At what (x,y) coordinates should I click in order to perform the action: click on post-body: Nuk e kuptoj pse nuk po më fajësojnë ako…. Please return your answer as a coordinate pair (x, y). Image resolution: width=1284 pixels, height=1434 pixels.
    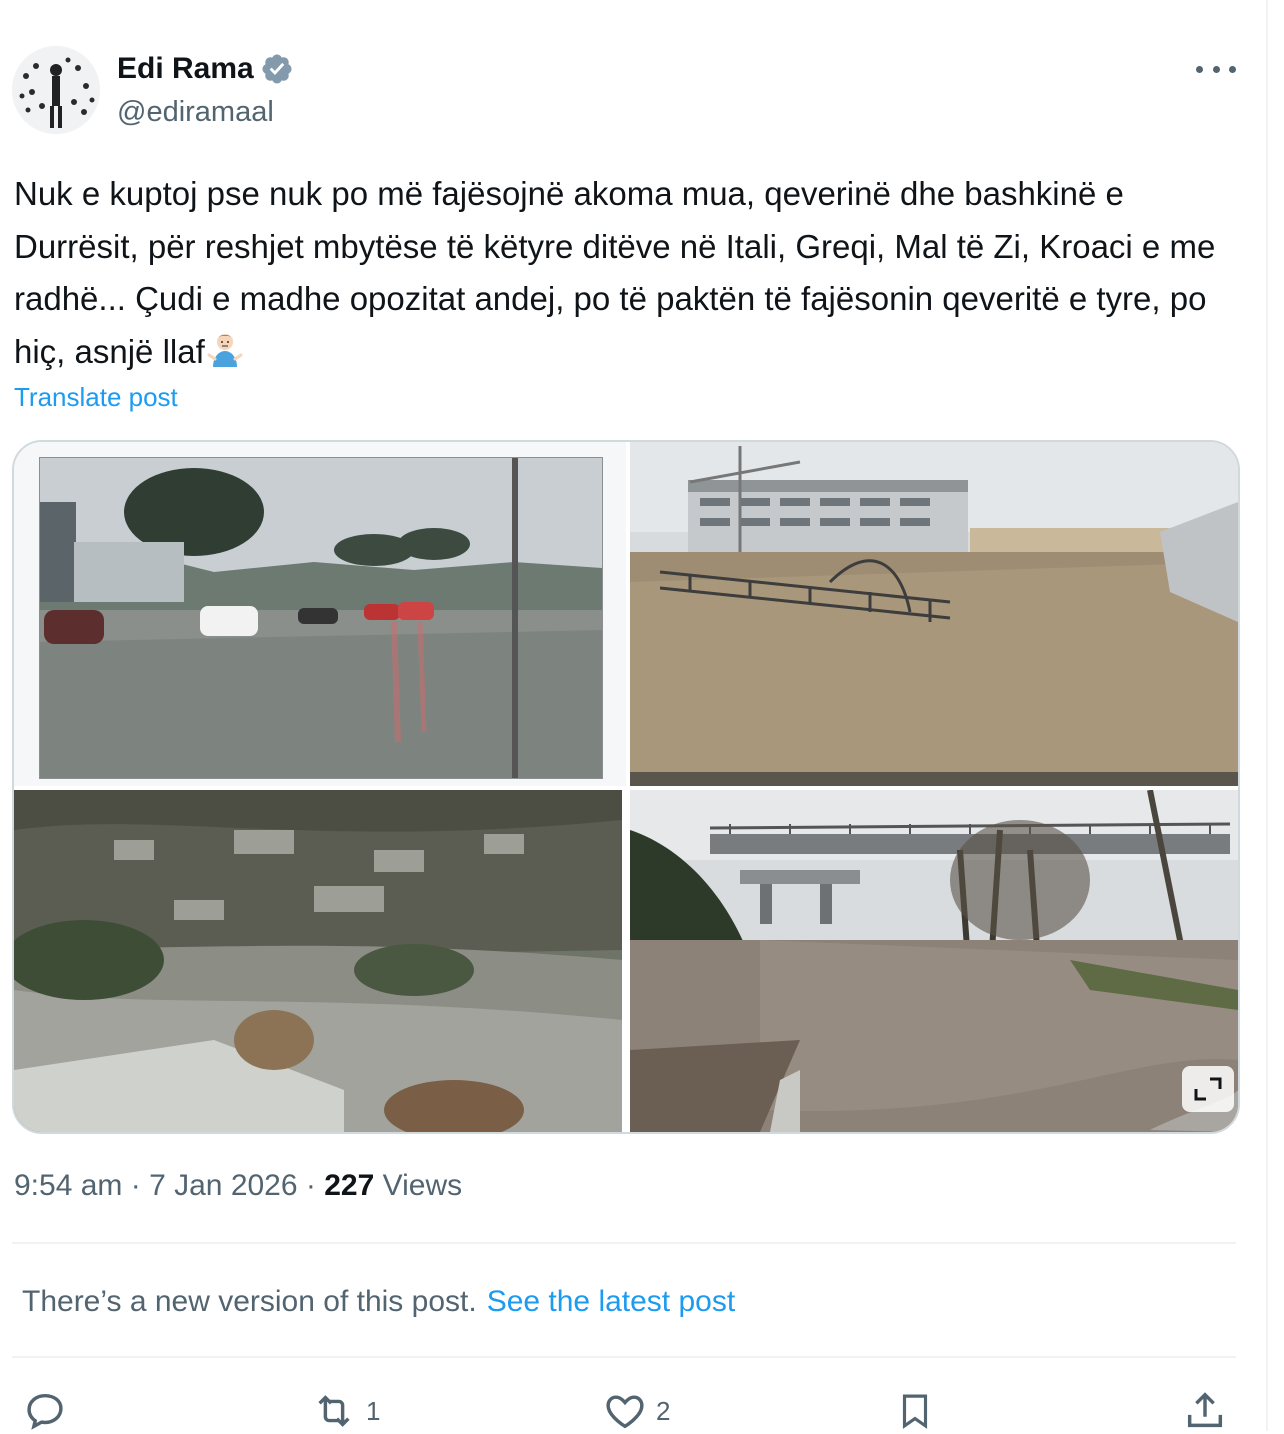
    Looking at the image, I should click on (619, 272).